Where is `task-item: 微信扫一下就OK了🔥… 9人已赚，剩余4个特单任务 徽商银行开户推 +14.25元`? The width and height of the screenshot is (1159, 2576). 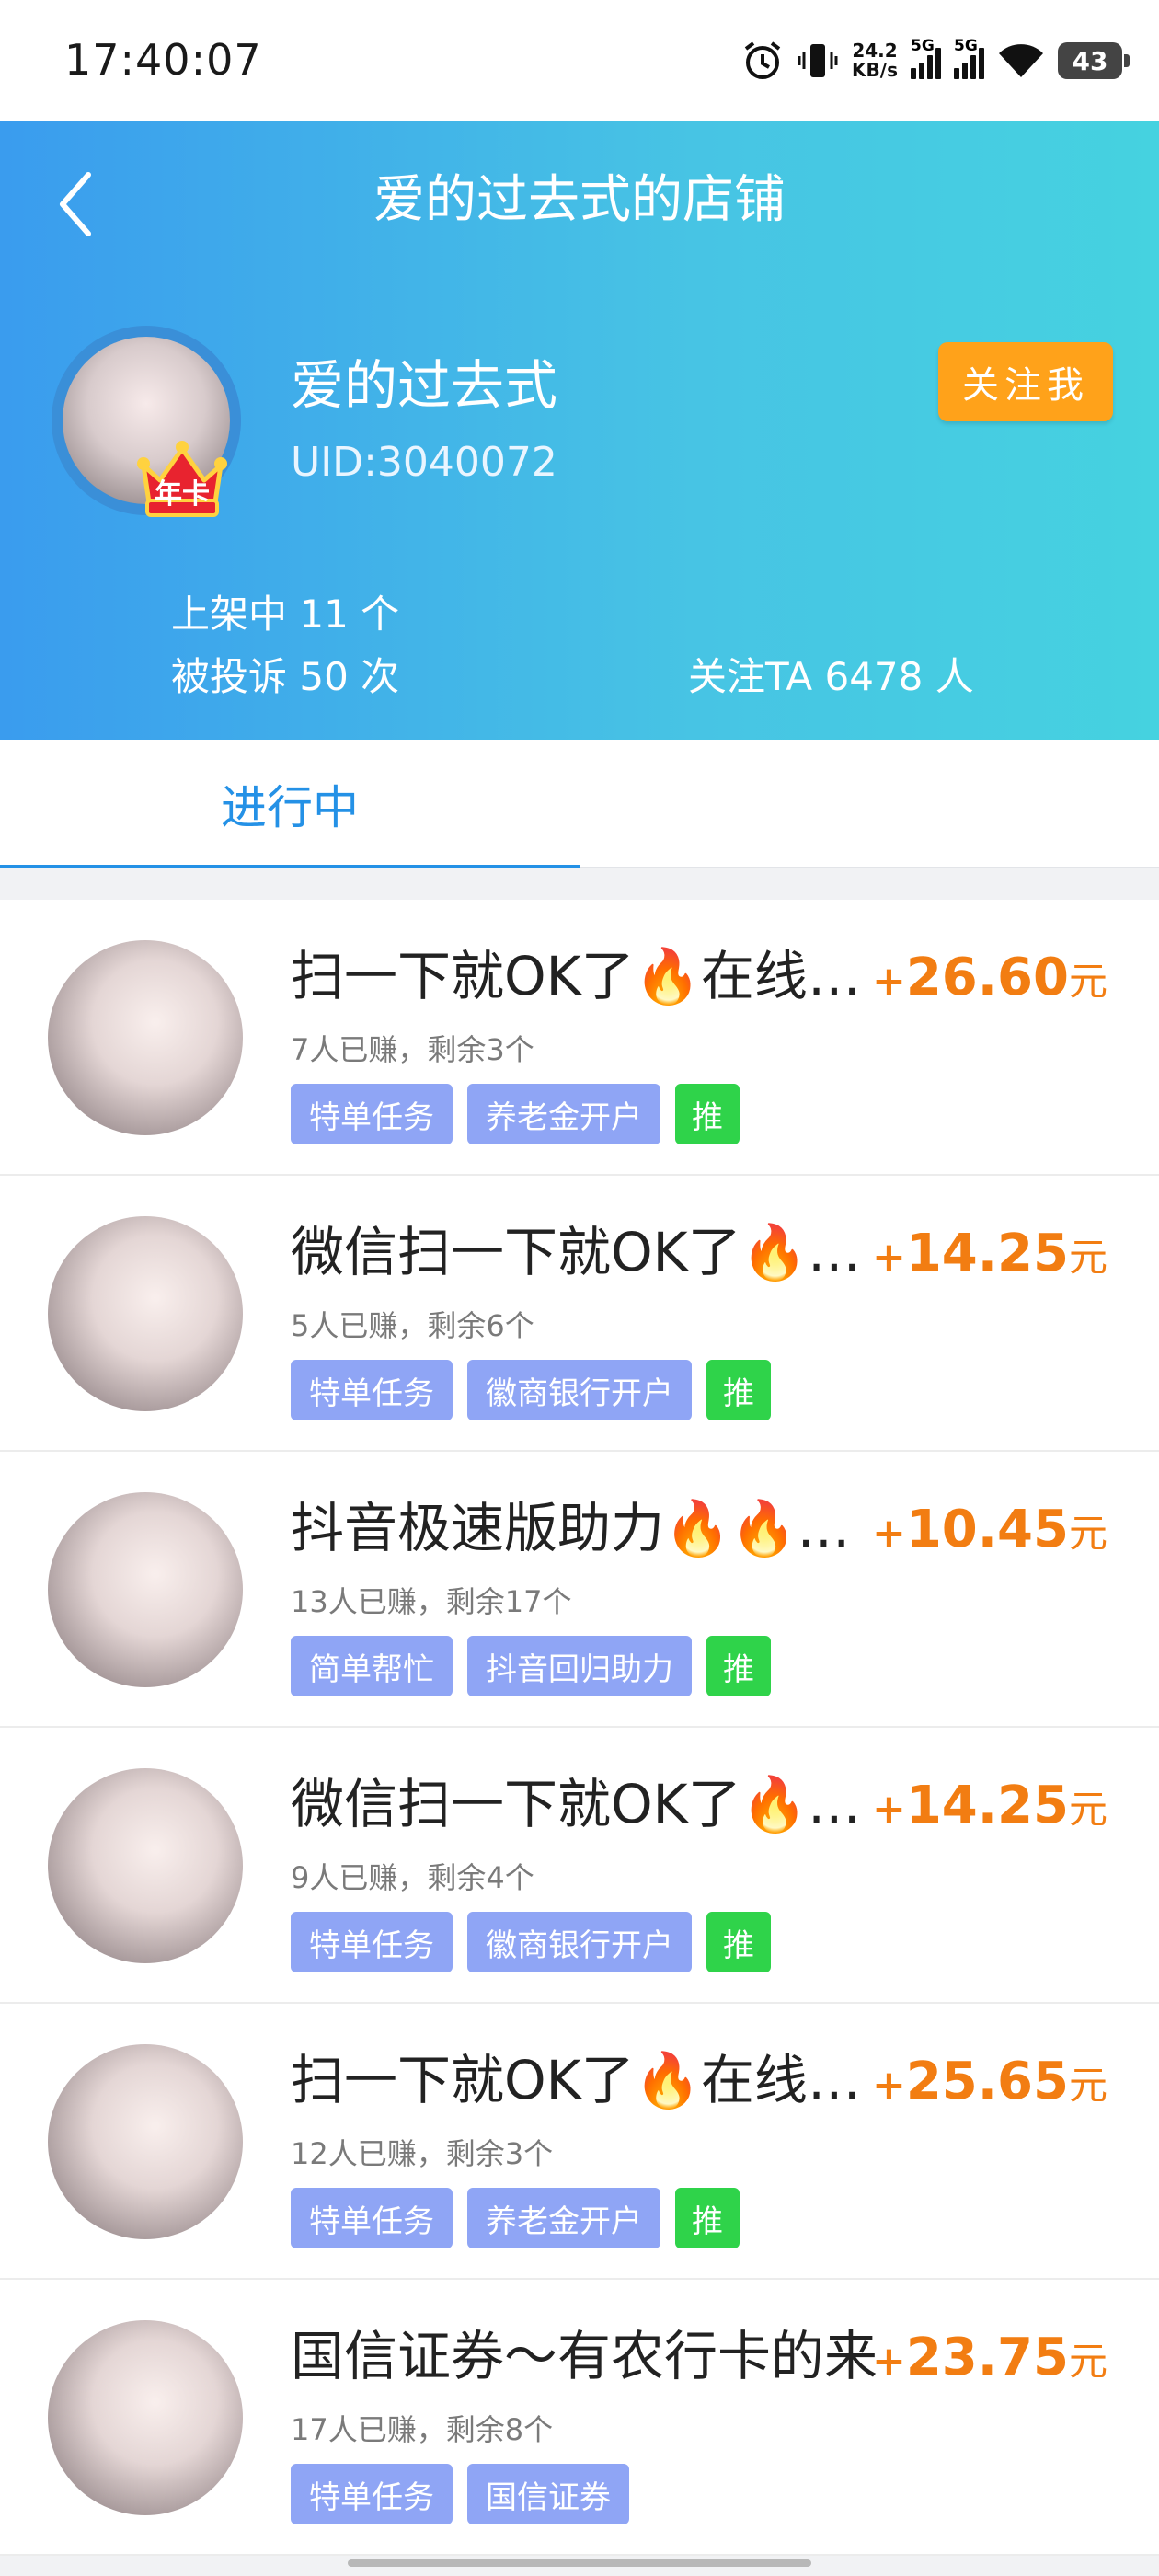 task-item: 微信扫一下就OK了🔥… 9人已赚，剩余4个特单任务 徽商银行开户推 +14.25元 is located at coordinates (579, 1866).